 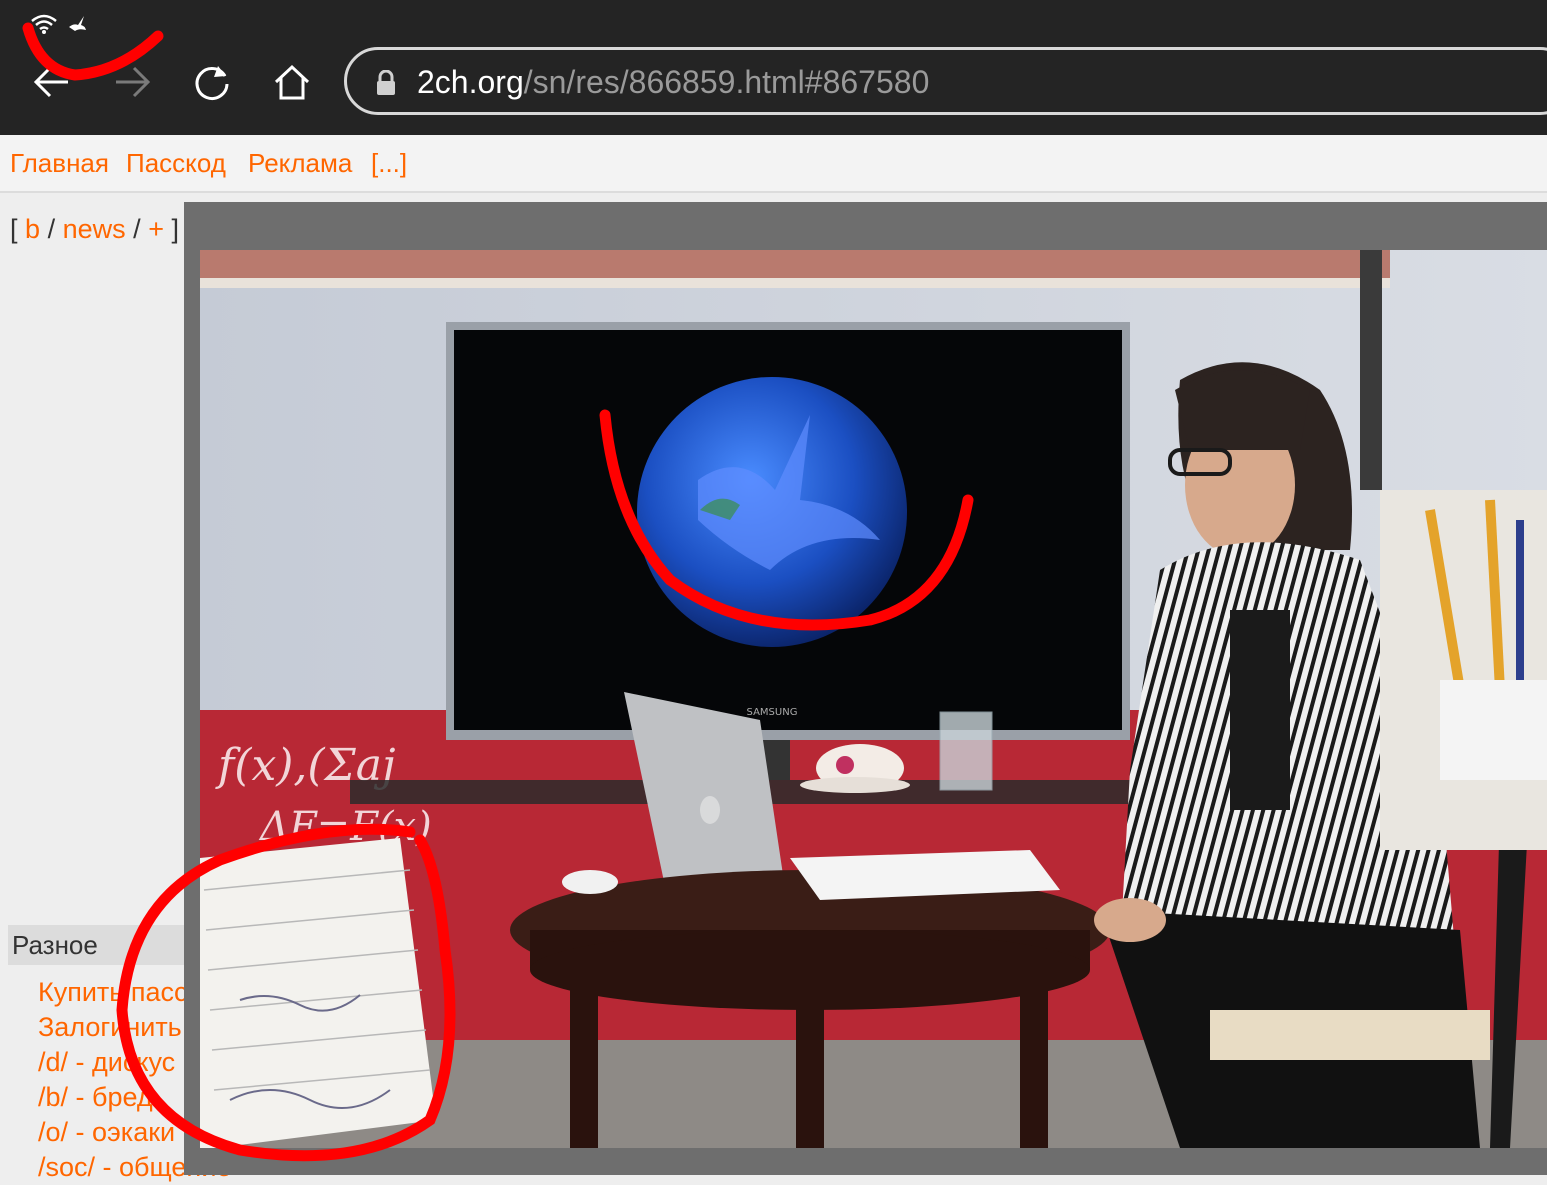 What do you see at coordinates (389, 163) in the screenshot?
I see `nav-link-more: [...]` at bounding box center [389, 163].